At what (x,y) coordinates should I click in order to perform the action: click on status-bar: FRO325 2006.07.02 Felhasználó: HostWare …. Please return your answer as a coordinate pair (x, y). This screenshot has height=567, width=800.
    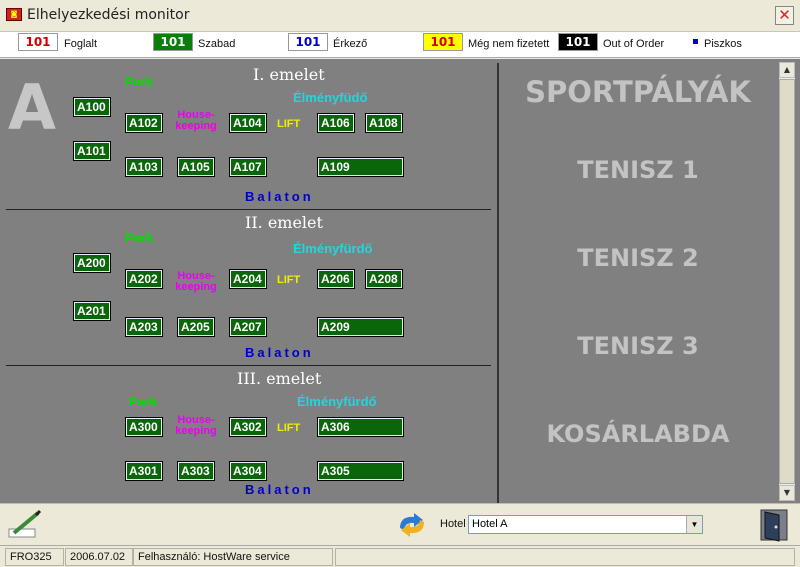
    Looking at the image, I should click on (400, 556).